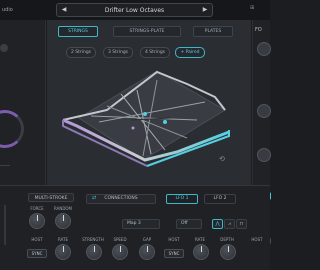  I want to click on sync-button: SYNC, so click(37, 253).